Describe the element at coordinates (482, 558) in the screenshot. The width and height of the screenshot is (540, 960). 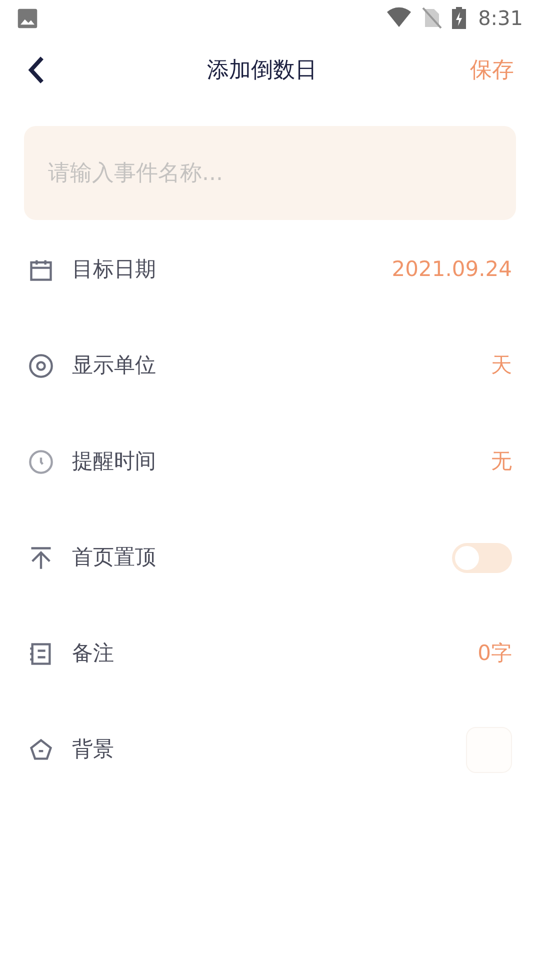
I see `toggle-switch` at that location.